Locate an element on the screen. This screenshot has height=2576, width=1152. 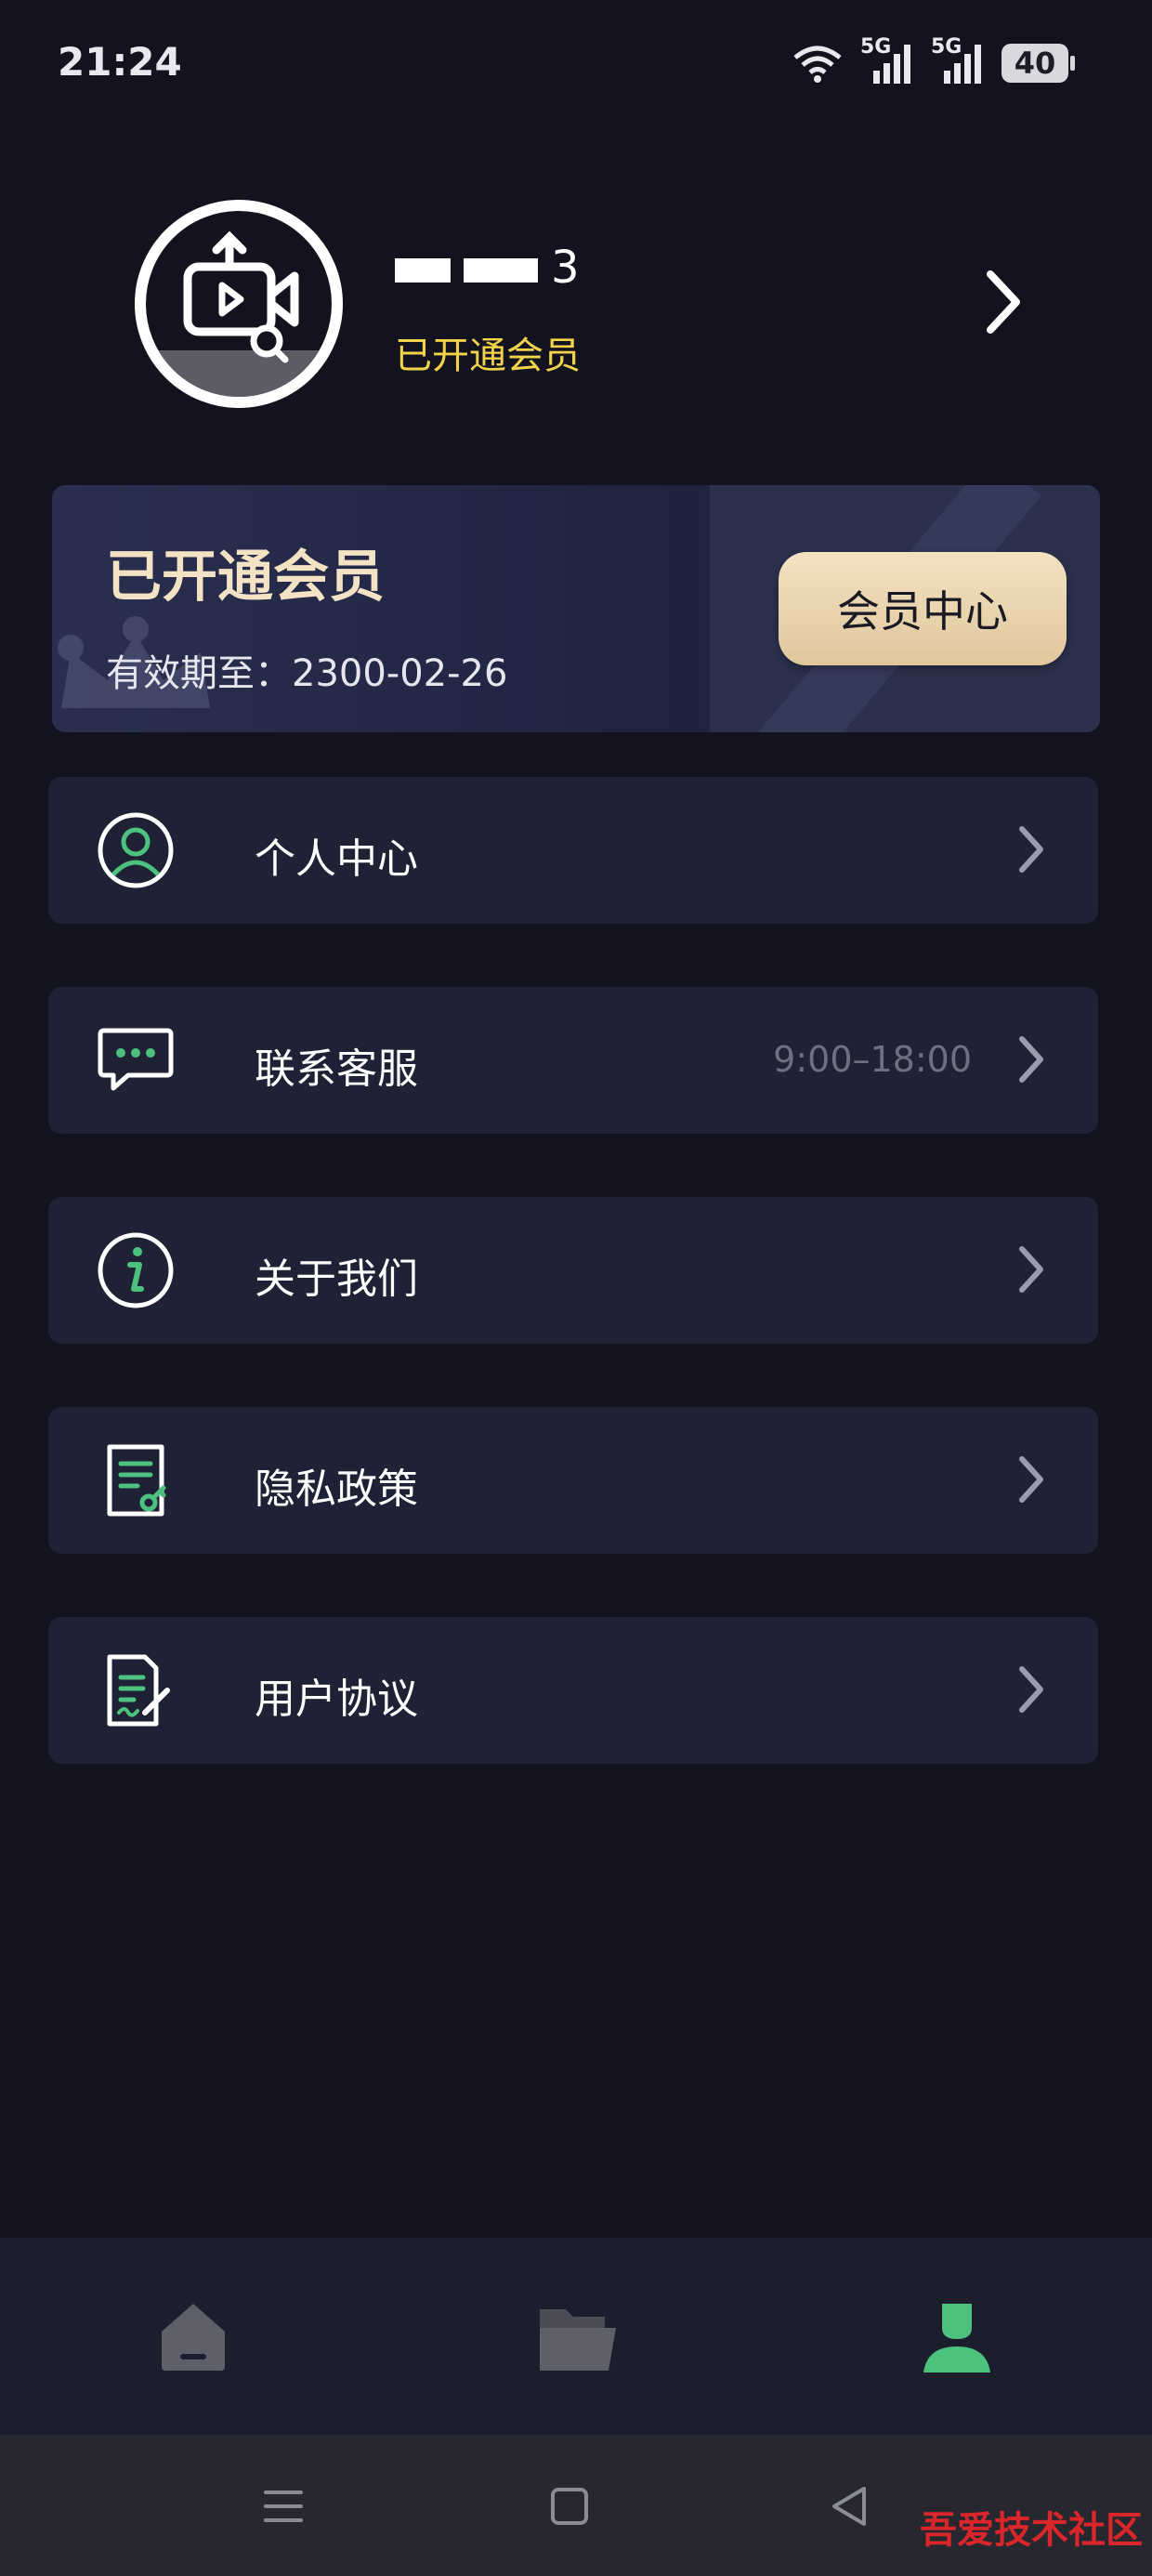
menu-item-customer-service: 联系客服 9:00–18:00 is located at coordinates (573, 1060).